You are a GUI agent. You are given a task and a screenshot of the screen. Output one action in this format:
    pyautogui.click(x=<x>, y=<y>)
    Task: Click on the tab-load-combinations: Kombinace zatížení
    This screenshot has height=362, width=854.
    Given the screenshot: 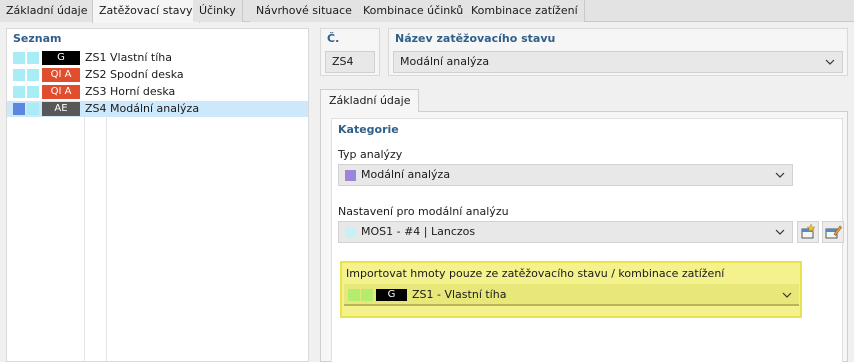 What is the action you would take?
    pyautogui.click(x=525, y=11)
    